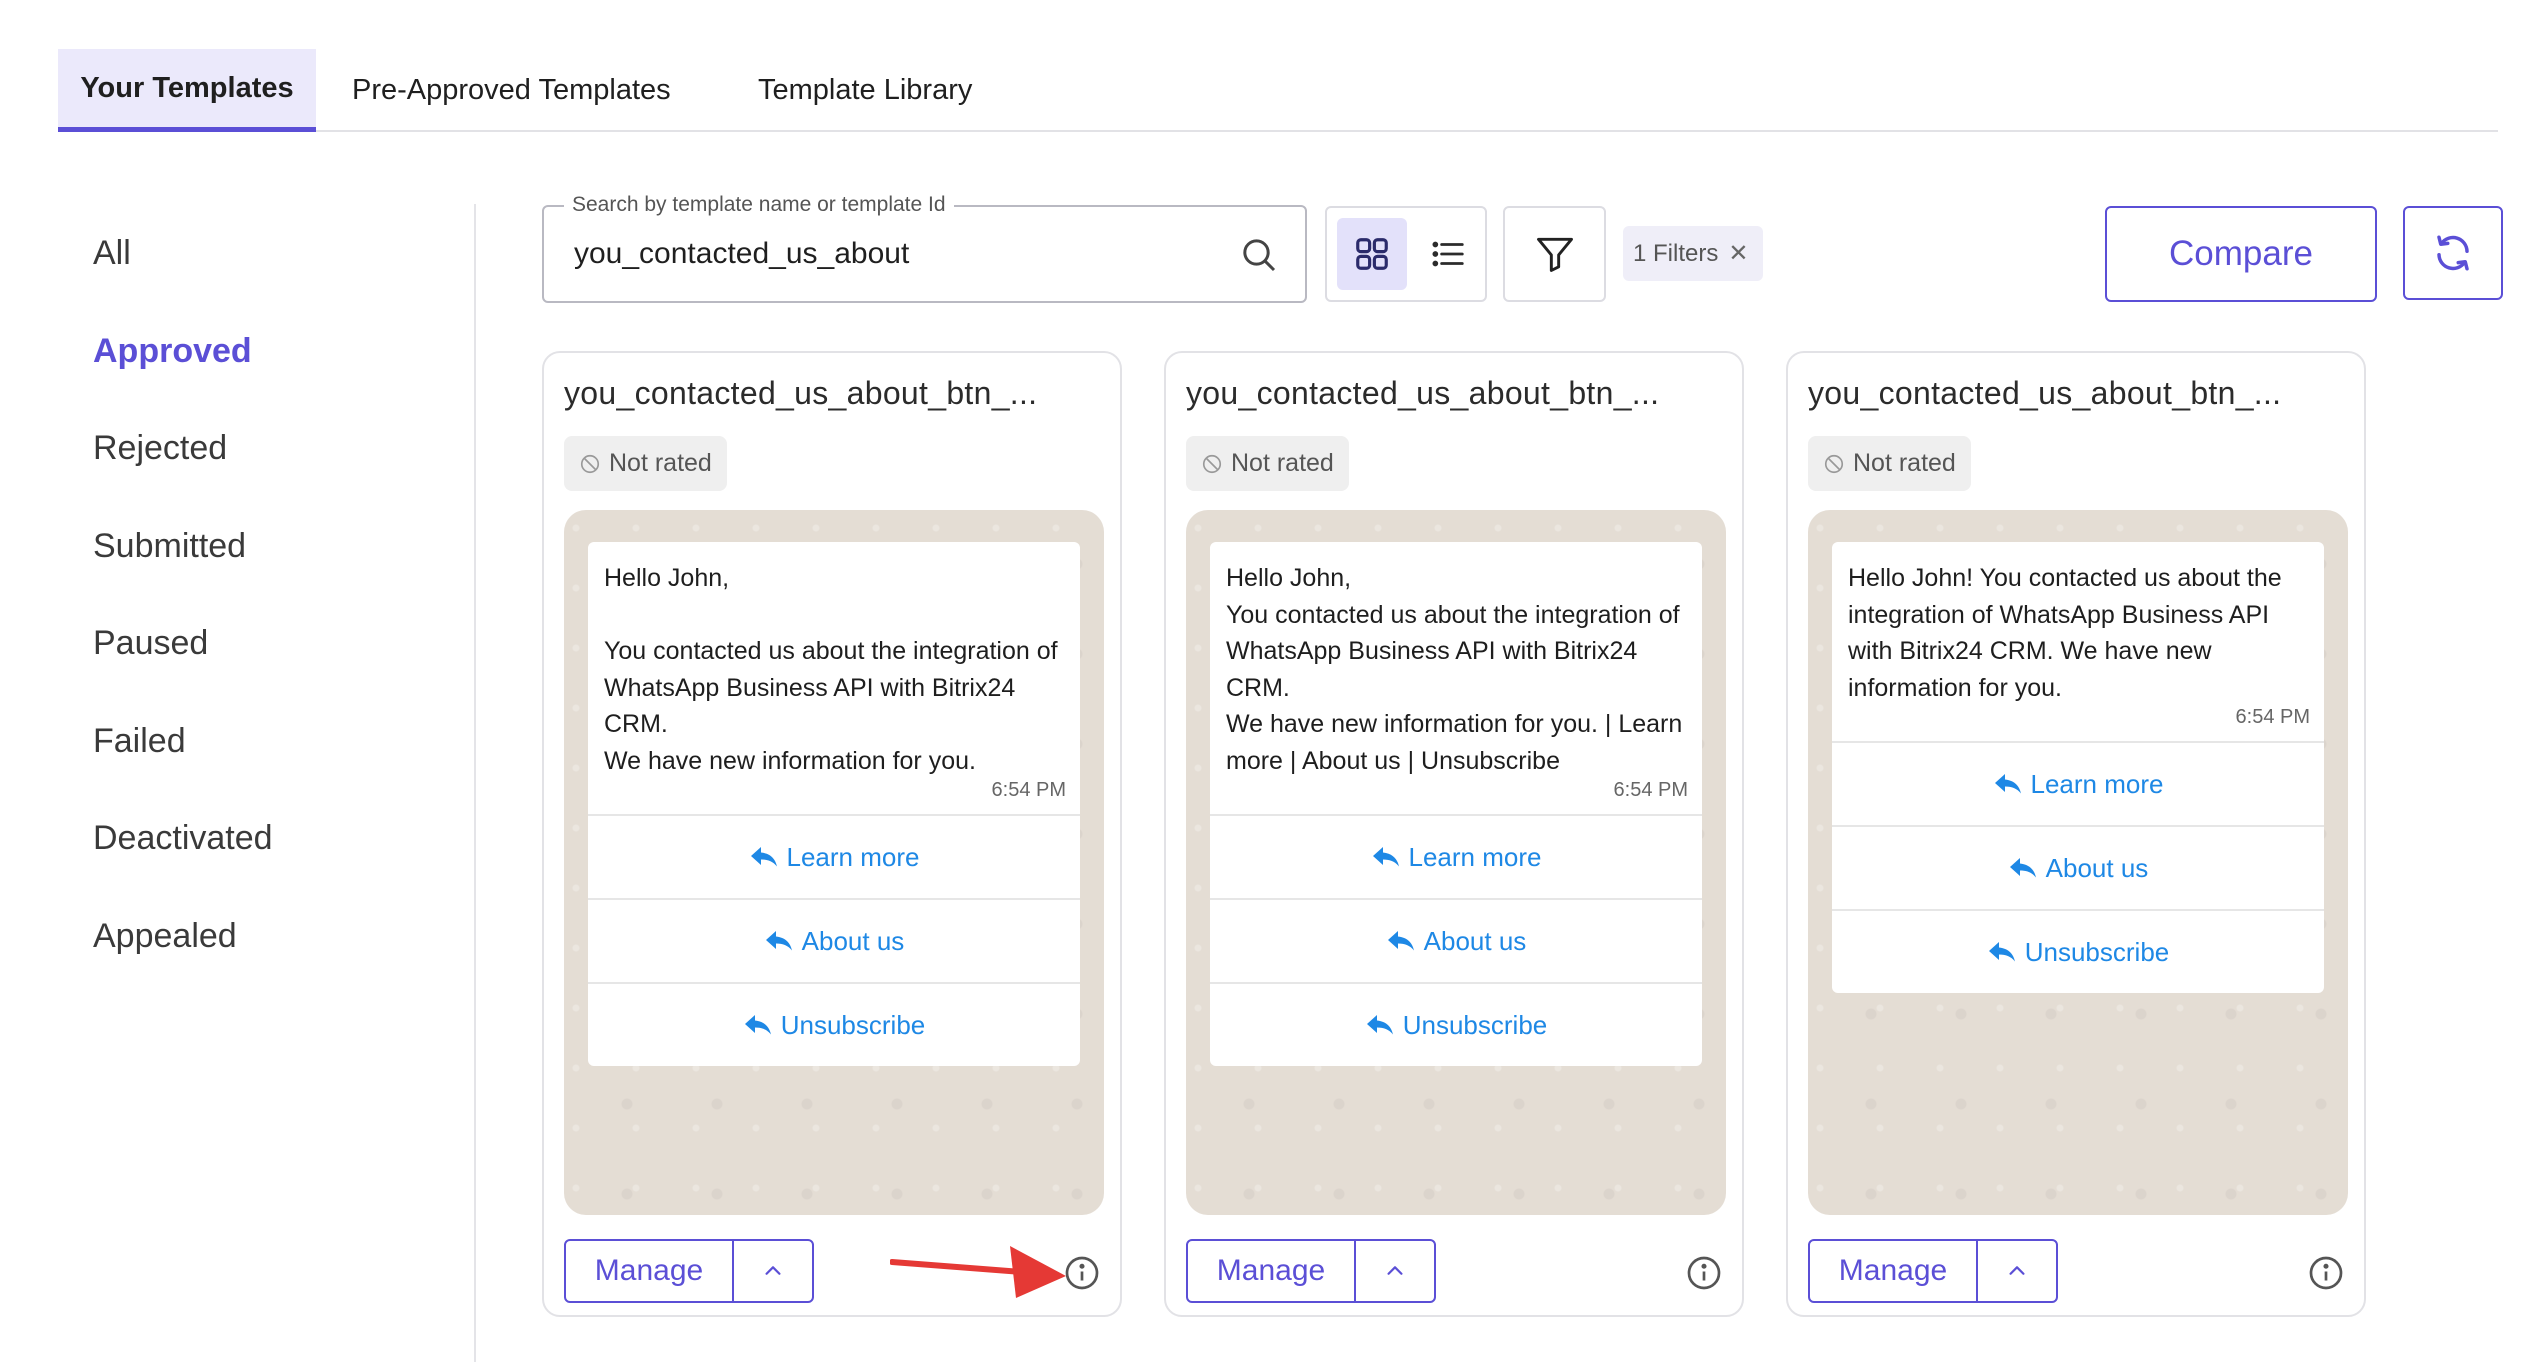 The width and height of the screenshot is (2536, 1362). What do you see at coordinates (978, 1272) in the screenshot?
I see `annotation-arrow` at bounding box center [978, 1272].